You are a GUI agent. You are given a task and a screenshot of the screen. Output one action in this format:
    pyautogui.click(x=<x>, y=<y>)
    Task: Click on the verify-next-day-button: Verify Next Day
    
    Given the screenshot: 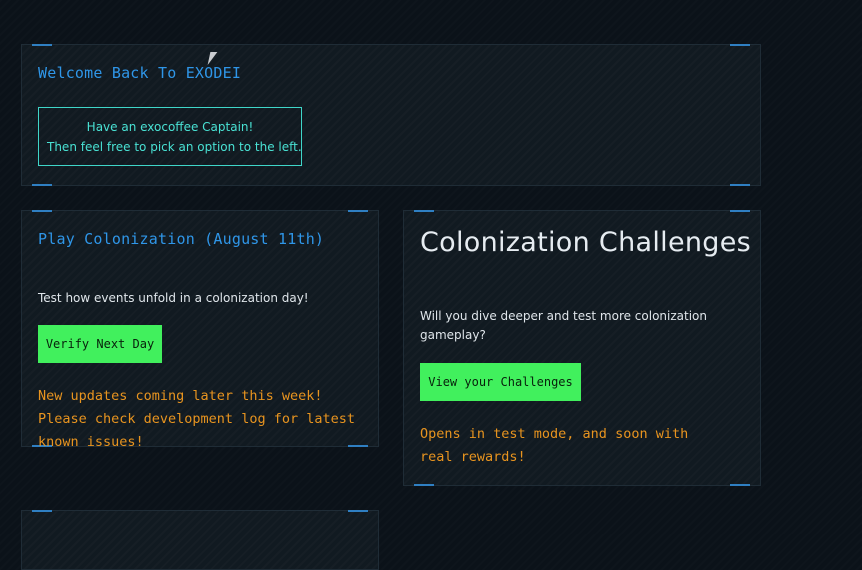 What is the action you would take?
    pyautogui.click(x=100, y=344)
    